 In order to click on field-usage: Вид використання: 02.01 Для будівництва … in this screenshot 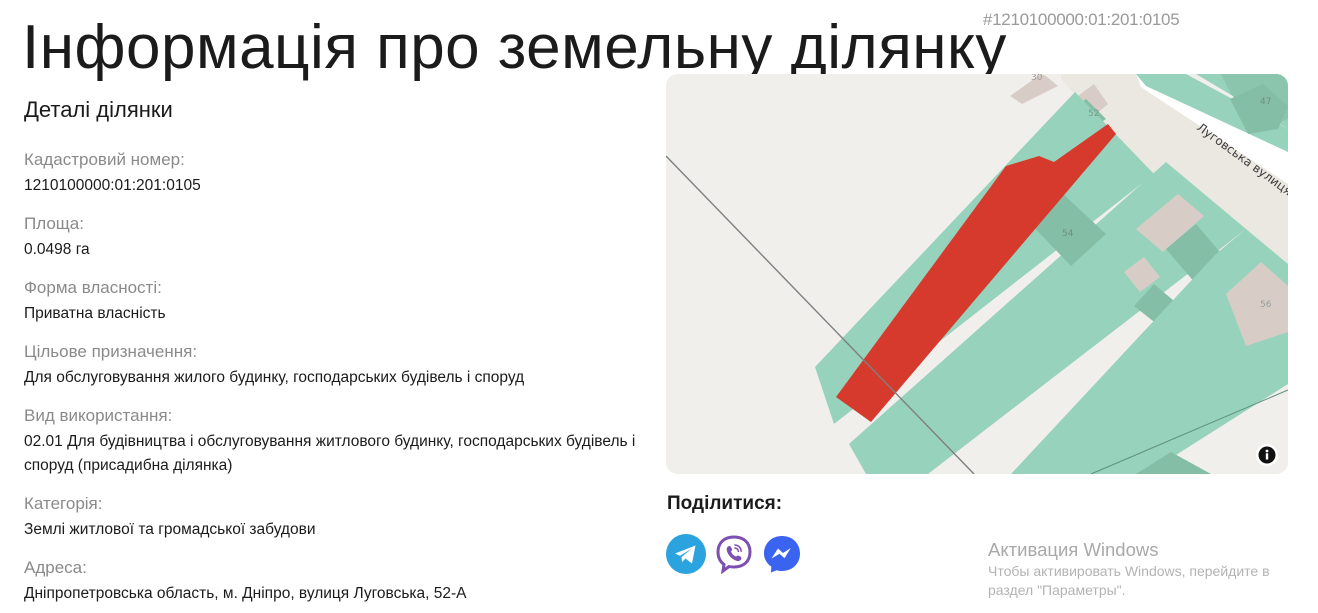, I will do `click(334, 441)`.